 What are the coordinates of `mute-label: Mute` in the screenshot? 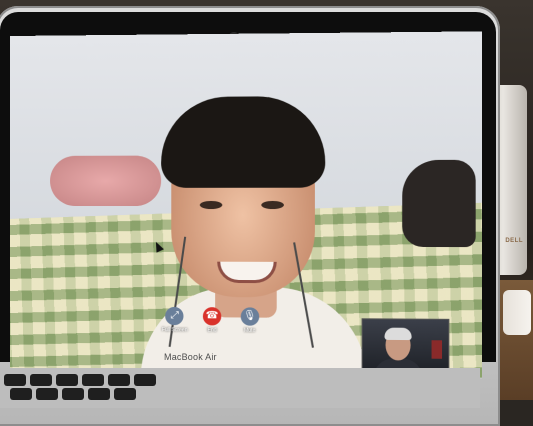 It's located at (249, 330).